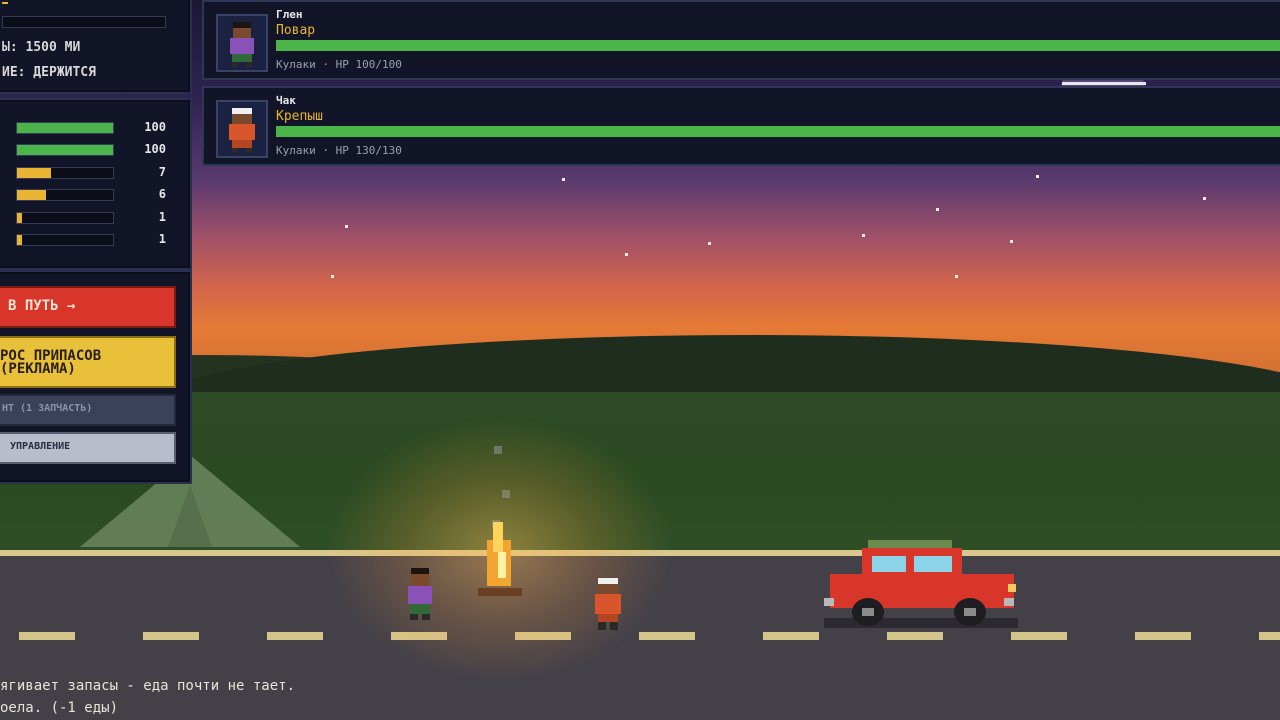 This screenshot has height=720, width=1280. What do you see at coordinates (162, 194) in the screenshot?
I see `stat-value: 6` at bounding box center [162, 194].